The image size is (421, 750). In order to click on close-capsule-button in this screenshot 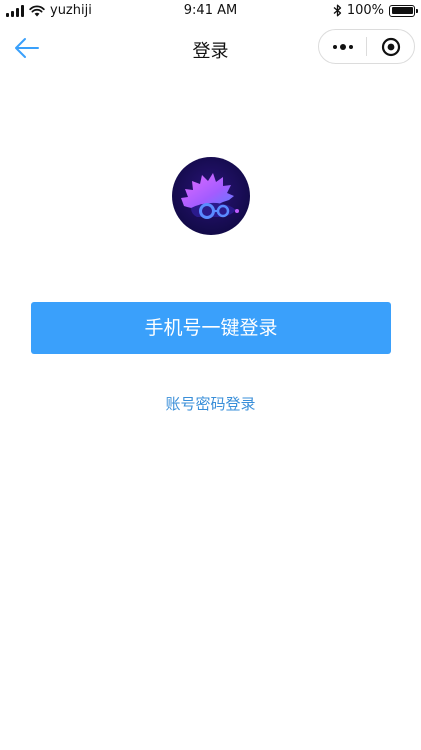, I will do `click(390, 46)`.